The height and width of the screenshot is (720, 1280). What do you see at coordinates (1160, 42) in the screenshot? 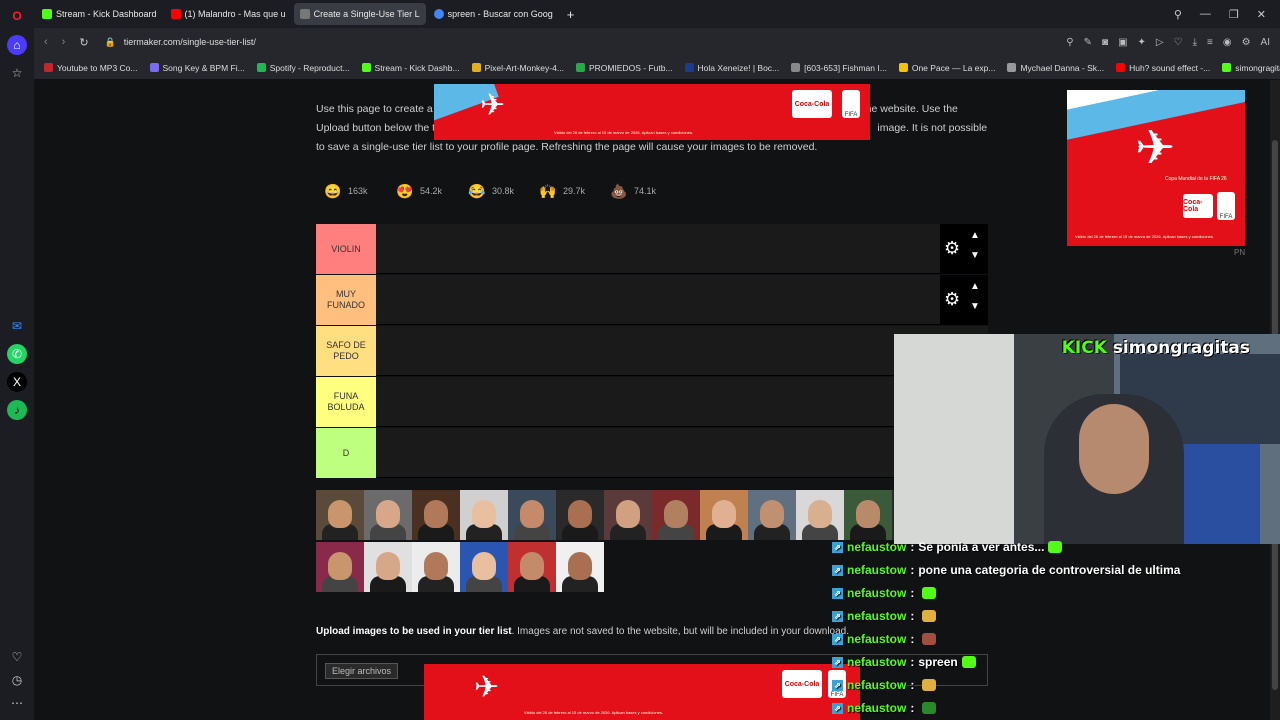
I see `play-icon: ▷` at bounding box center [1160, 42].